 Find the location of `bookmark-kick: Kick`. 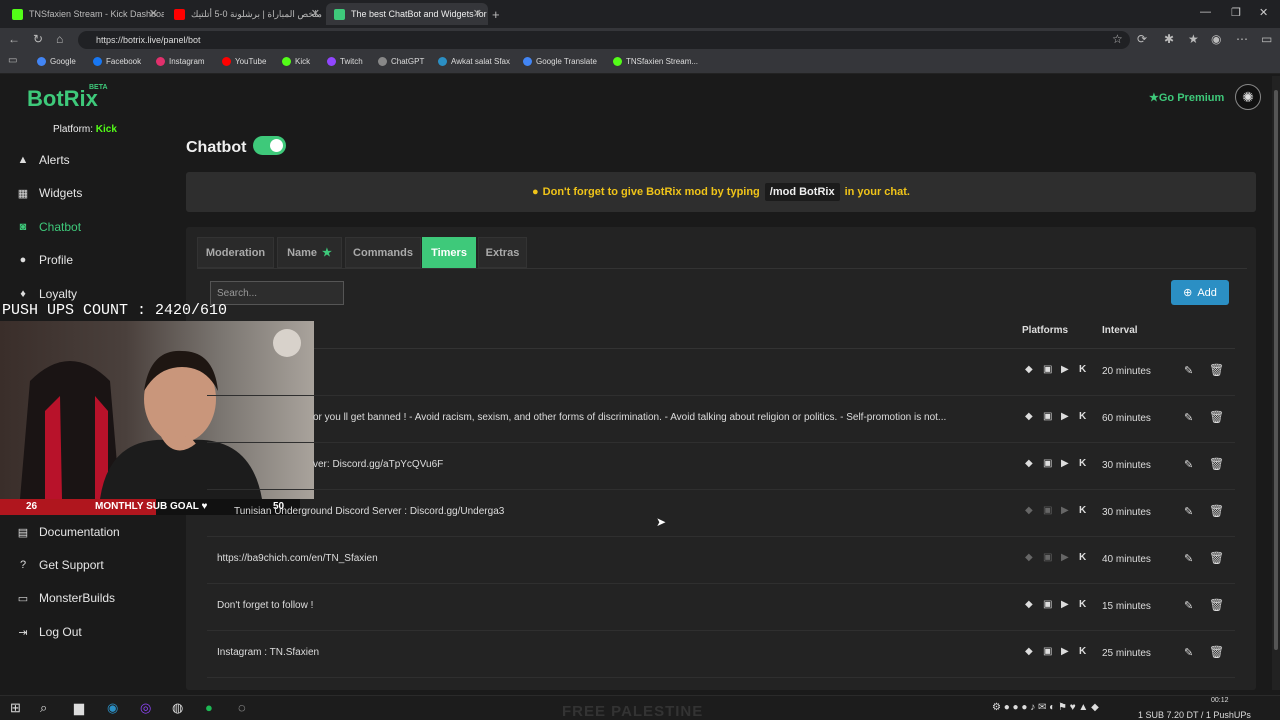

bookmark-kick: Kick is located at coordinates (296, 61).